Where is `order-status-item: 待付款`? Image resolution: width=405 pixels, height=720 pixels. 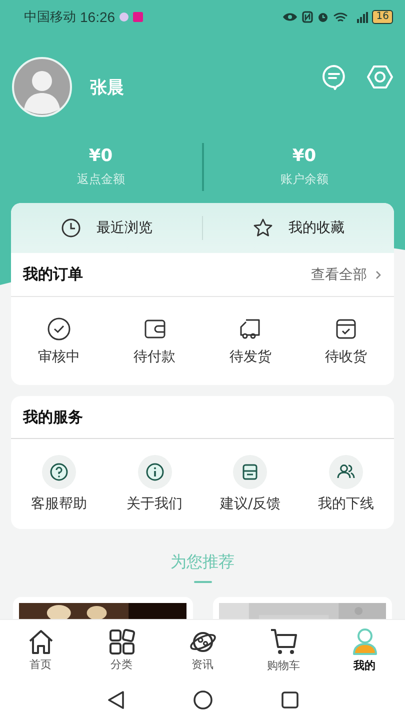 order-status-item: 待付款 is located at coordinates (155, 357).